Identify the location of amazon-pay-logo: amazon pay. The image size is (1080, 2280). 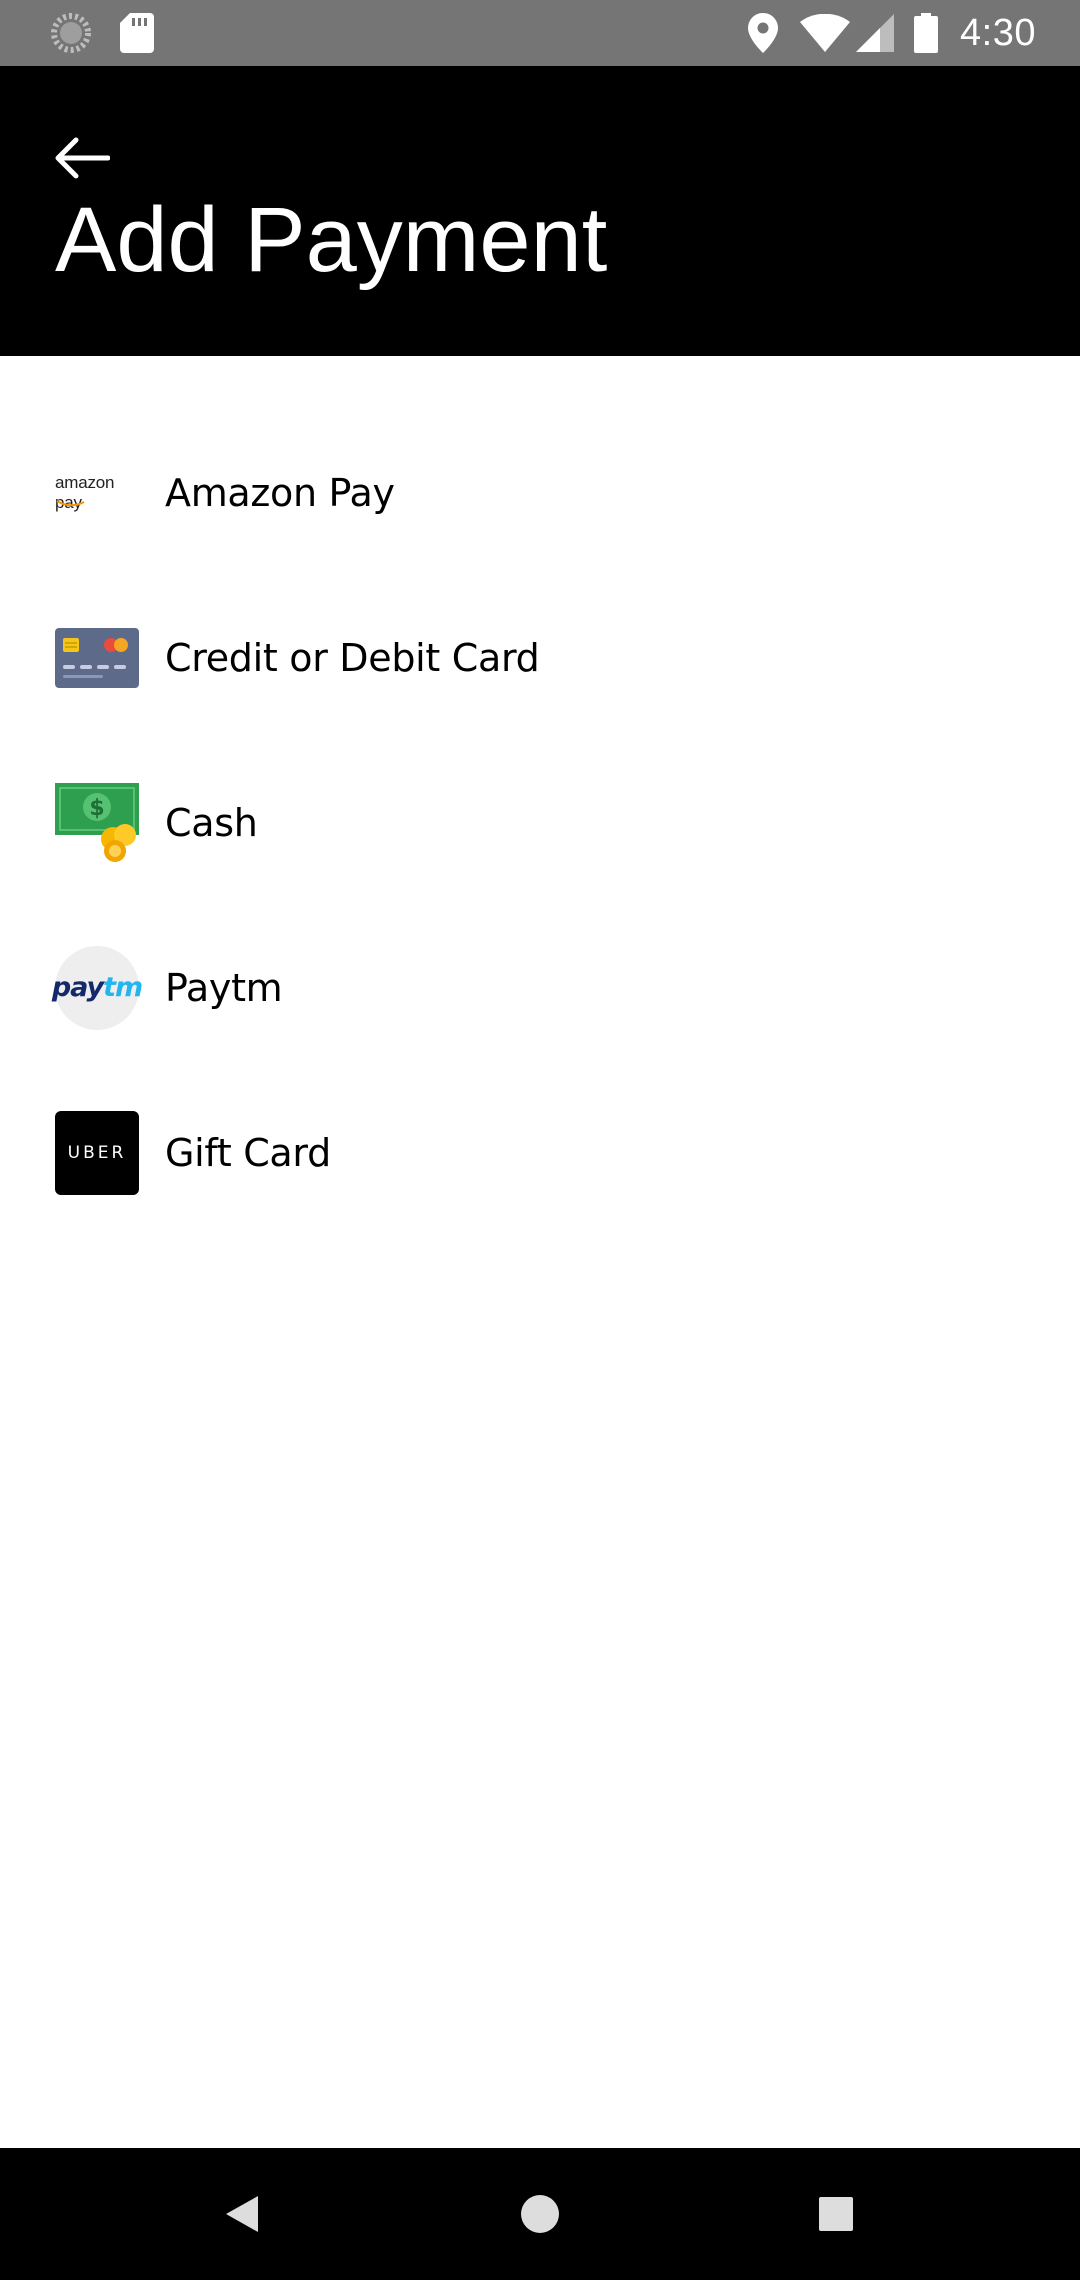
(85, 492).